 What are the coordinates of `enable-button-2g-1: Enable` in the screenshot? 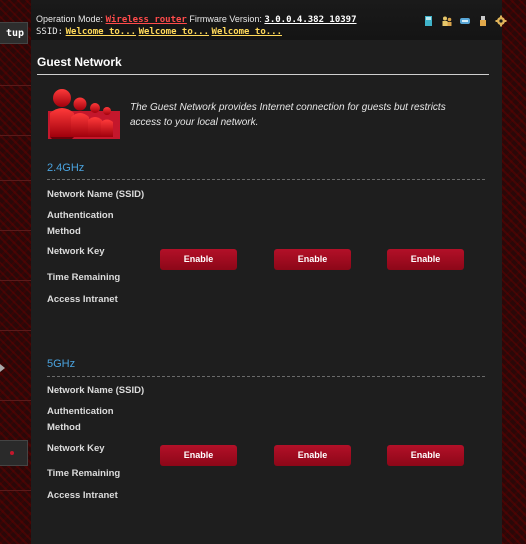 It's located at (198, 259).